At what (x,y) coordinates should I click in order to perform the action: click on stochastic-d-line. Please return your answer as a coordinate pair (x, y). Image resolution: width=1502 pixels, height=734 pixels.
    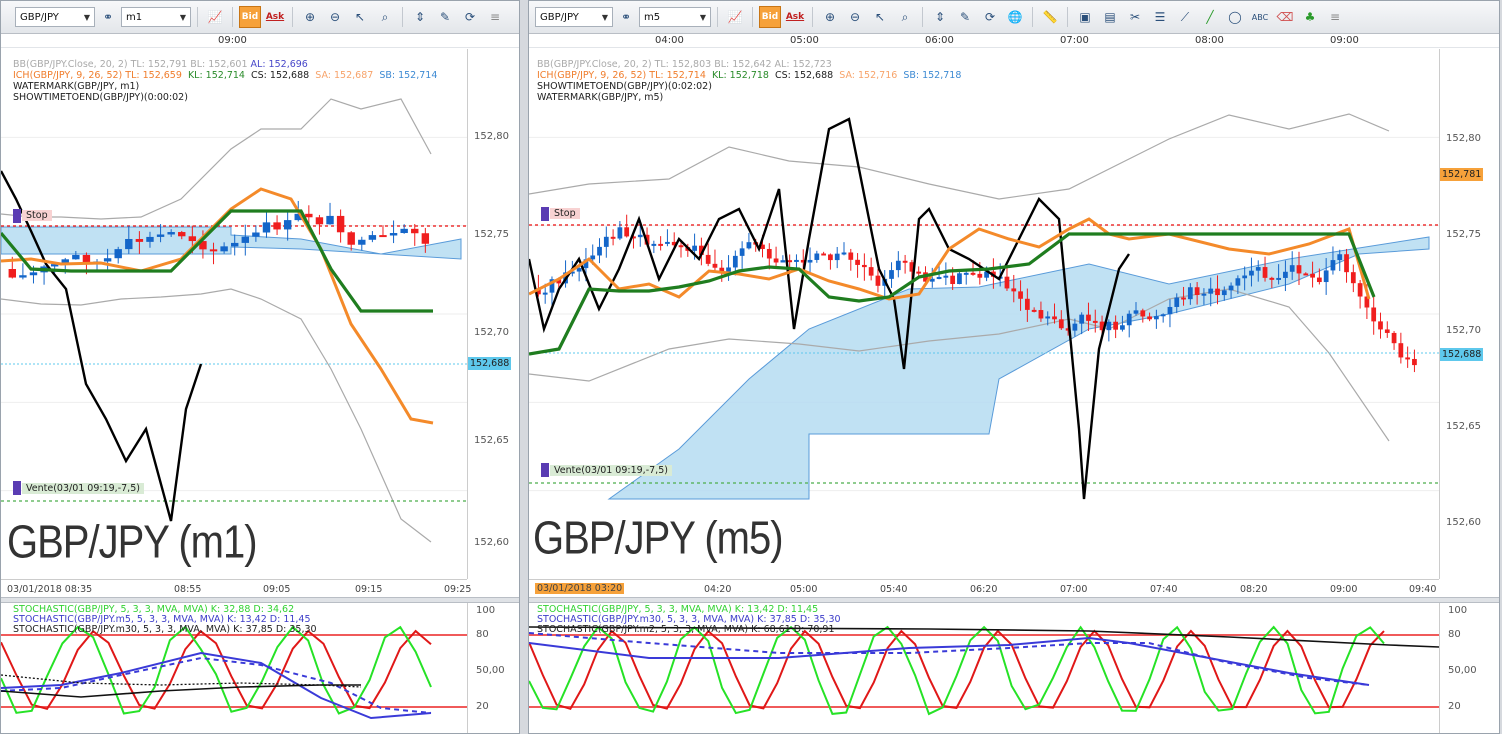
    Looking at the image, I should click on (216, 670).